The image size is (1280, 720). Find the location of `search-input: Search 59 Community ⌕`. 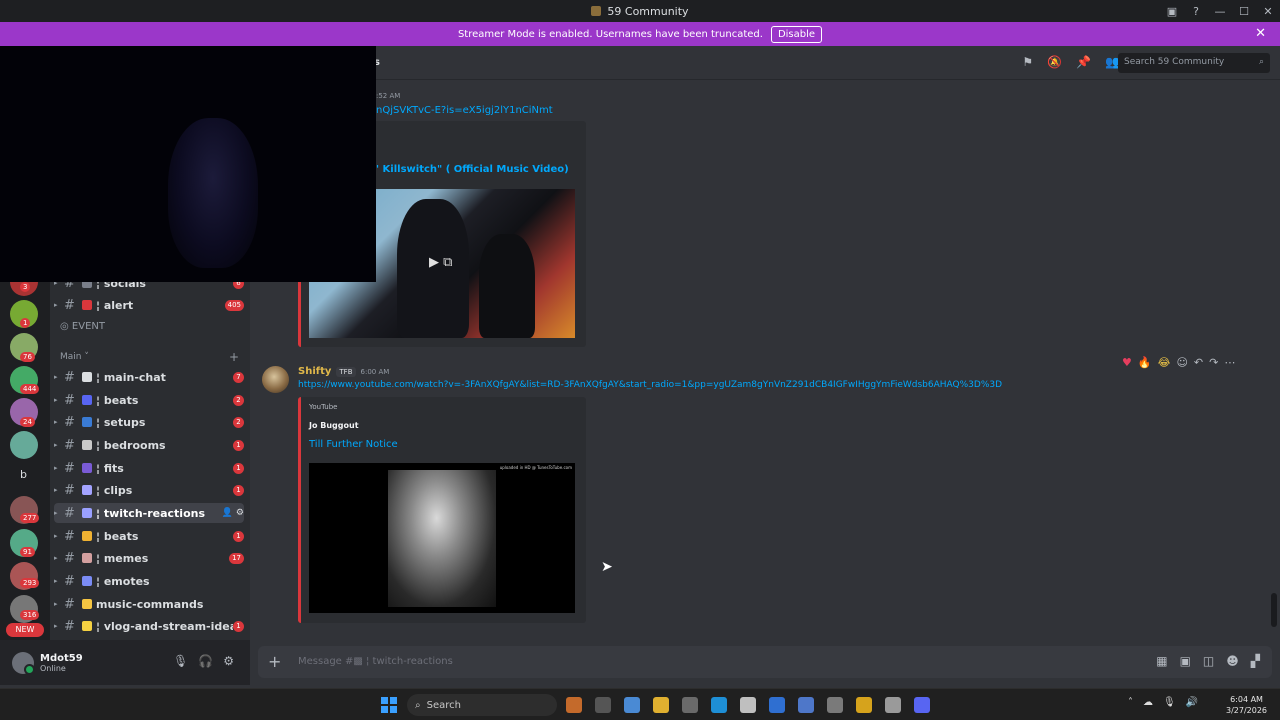

search-input: Search 59 Community ⌕ is located at coordinates (1194, 63).